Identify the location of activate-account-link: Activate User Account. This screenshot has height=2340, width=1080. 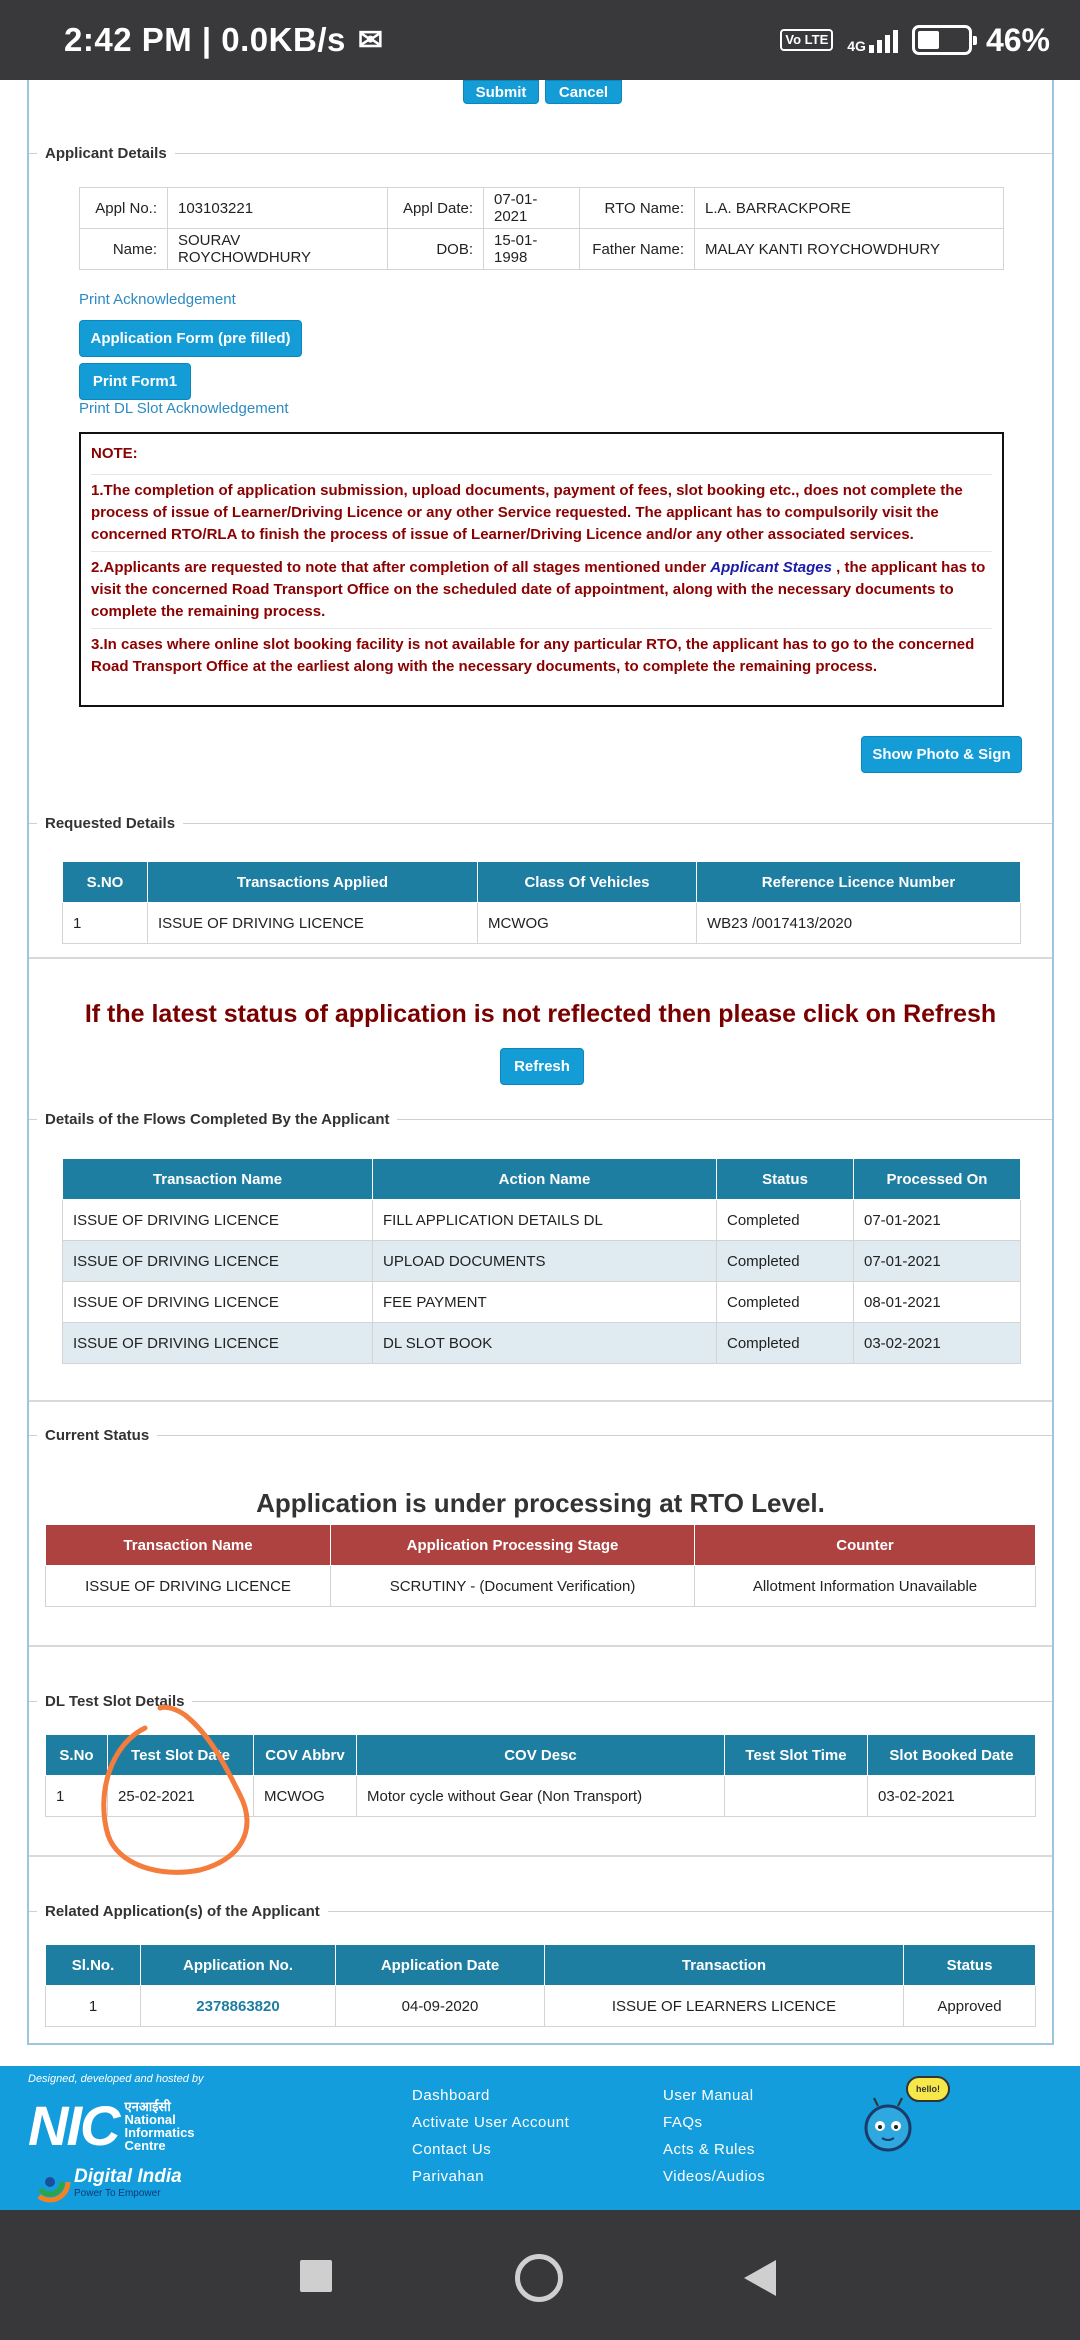
(490, 2122).